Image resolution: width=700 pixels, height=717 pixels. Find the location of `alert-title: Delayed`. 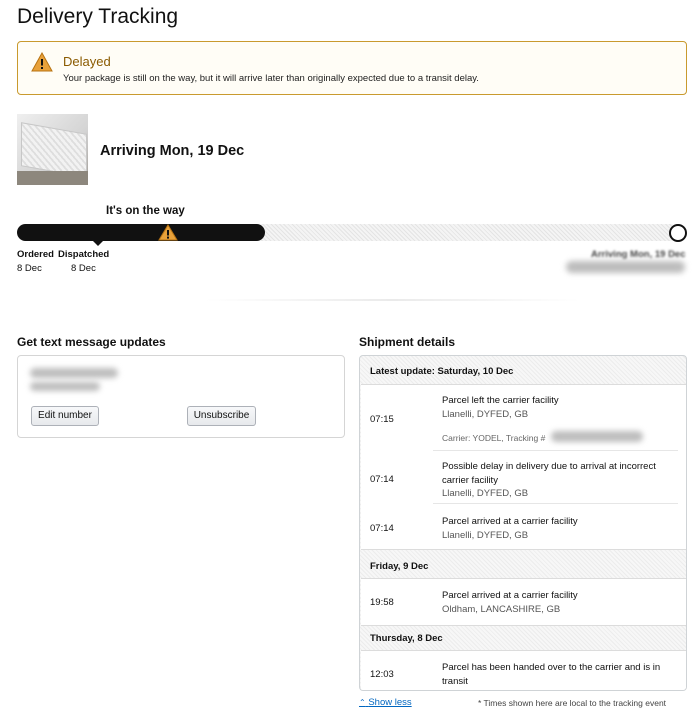

alert-title: Delayed is located at coordinates (87, 61).